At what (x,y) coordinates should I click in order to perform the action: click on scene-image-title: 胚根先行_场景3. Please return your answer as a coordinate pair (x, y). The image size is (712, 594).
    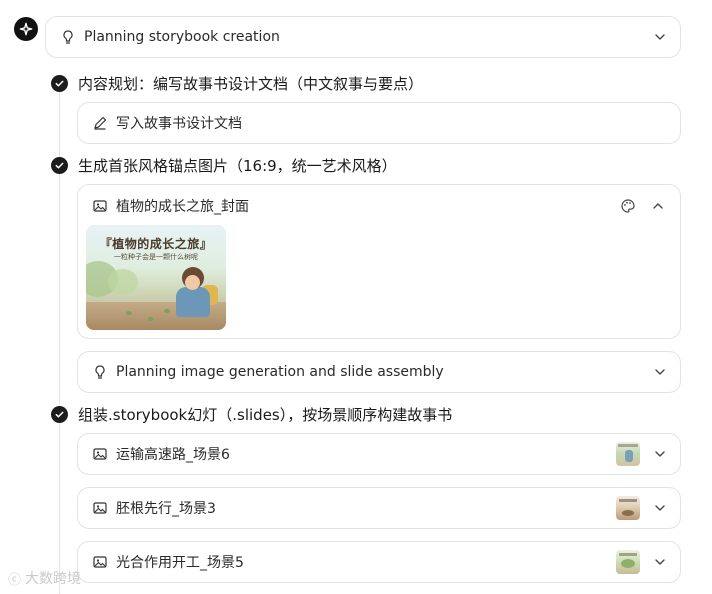
    Looking at the image, I should click on (166, 509).